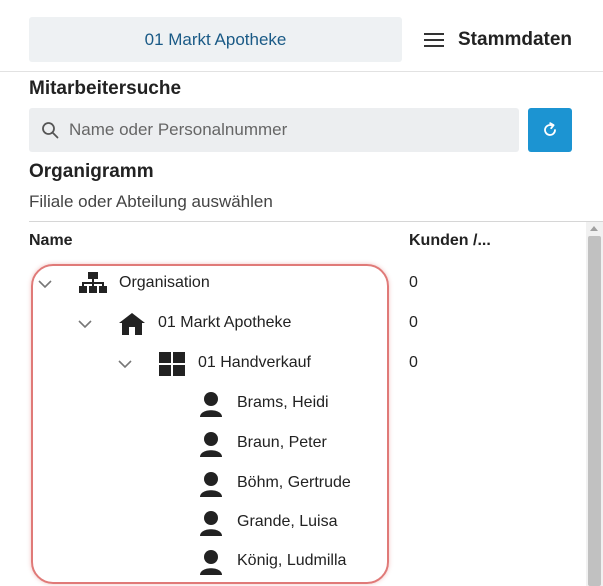 The image size is (603, 586). I want to click on org-chart-title: Organigramm, so click(91, 171).